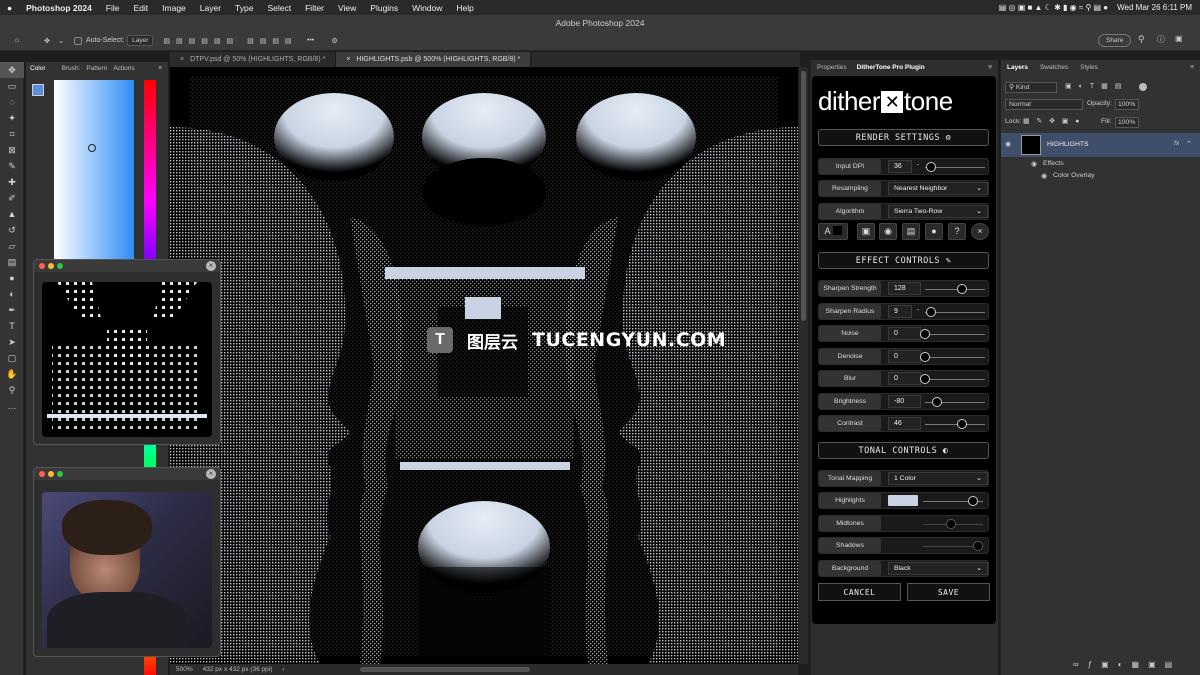  Describe the element at coordinates (427, 8) in the screenshot. I see `menu-window: Window` at that location.